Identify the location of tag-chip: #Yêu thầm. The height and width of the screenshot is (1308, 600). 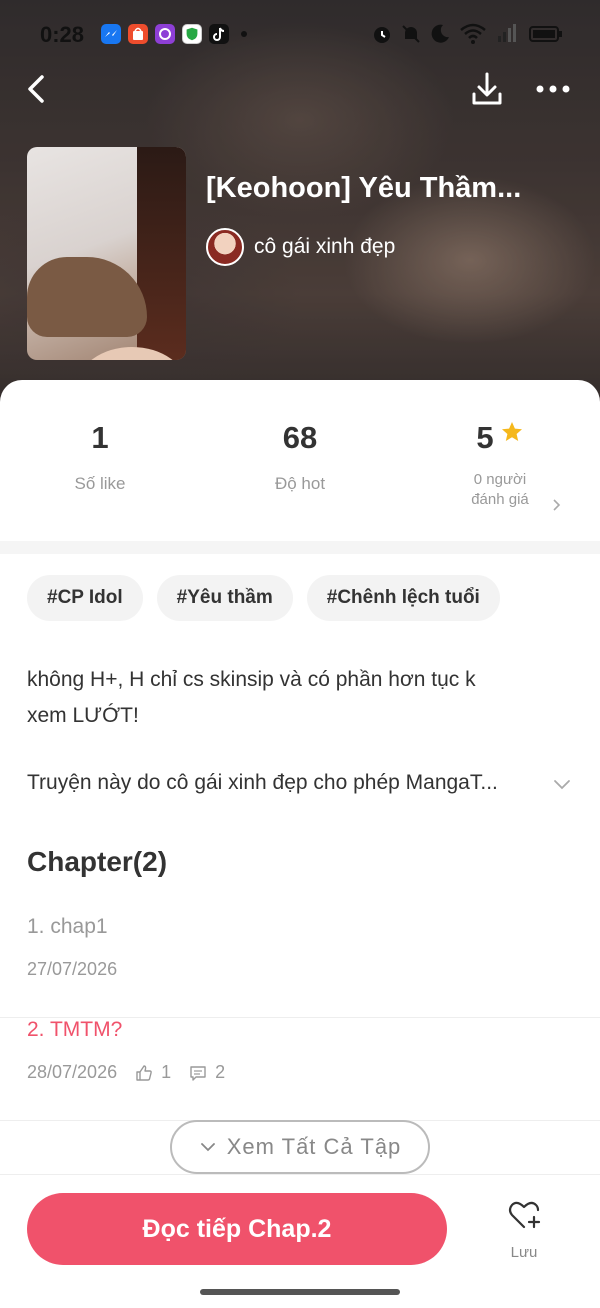
(224, 598).